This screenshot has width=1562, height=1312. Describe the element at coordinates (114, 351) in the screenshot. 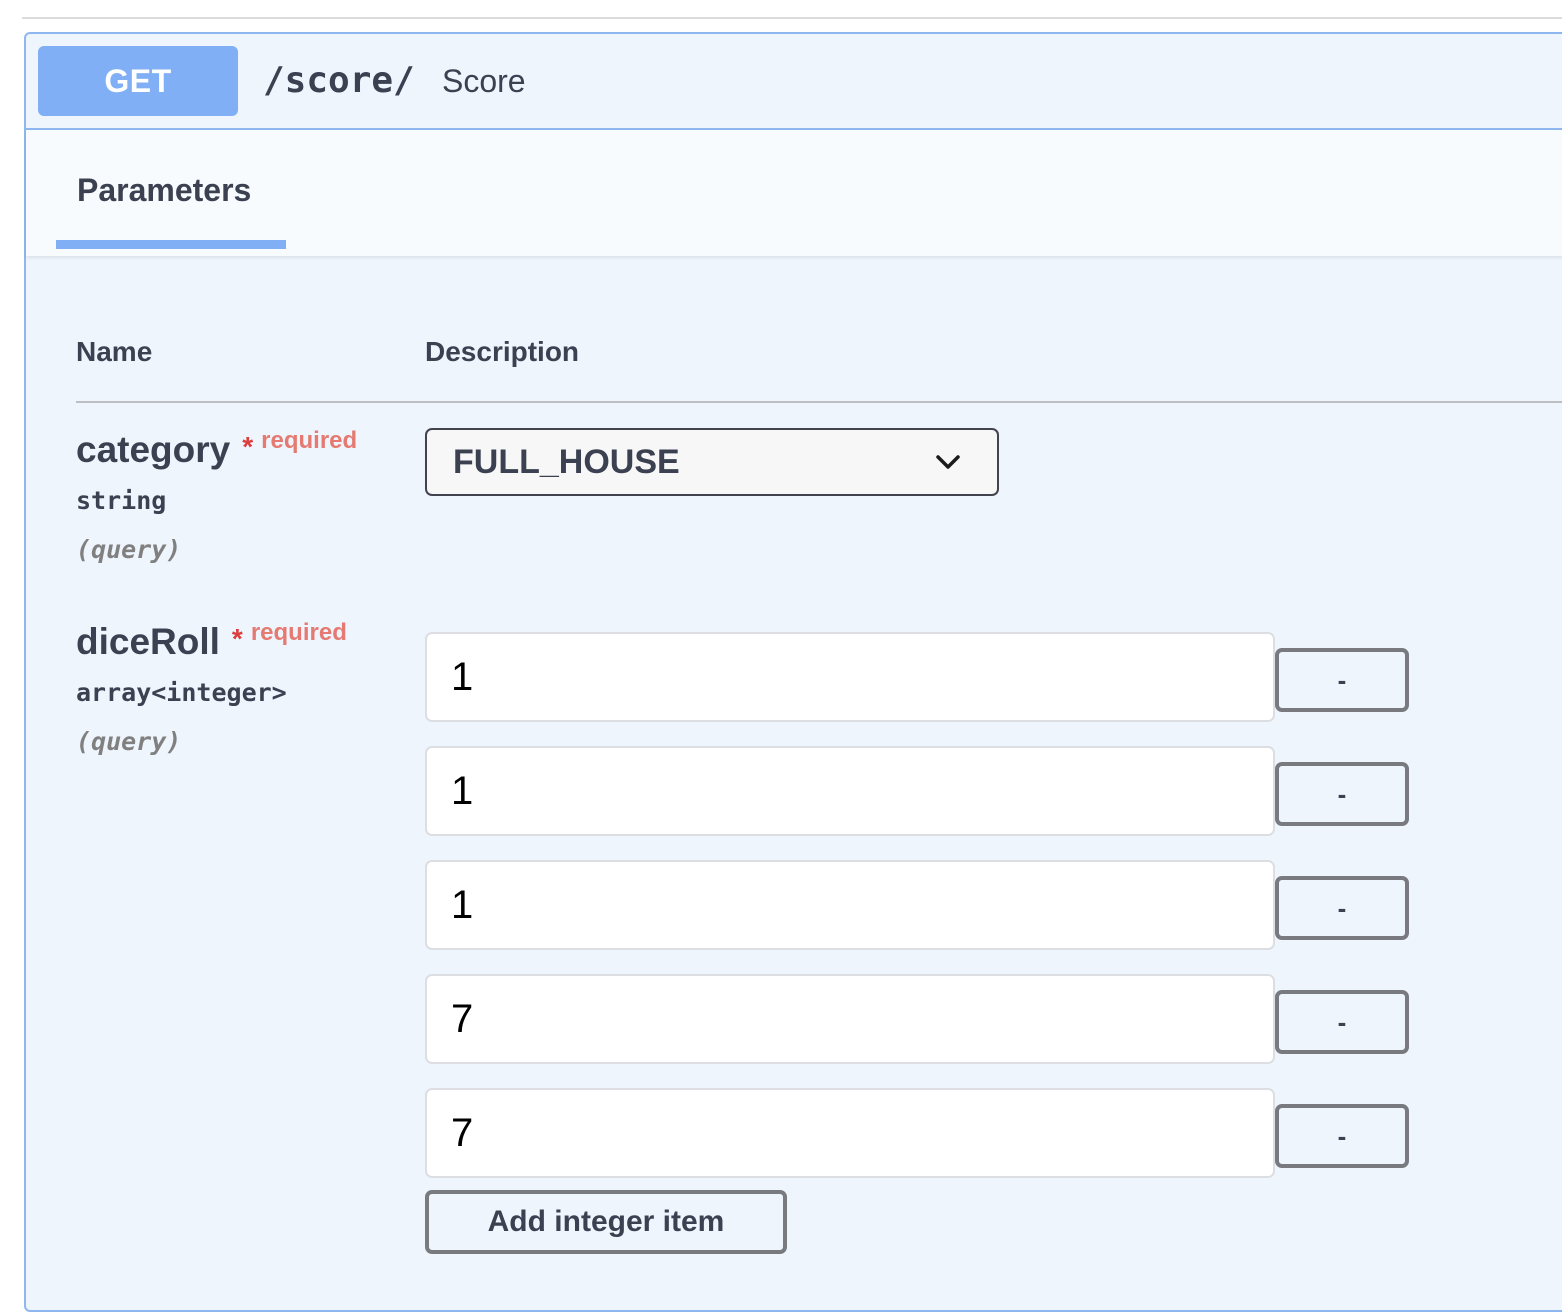

I see `column-header-name: Name` at that location.